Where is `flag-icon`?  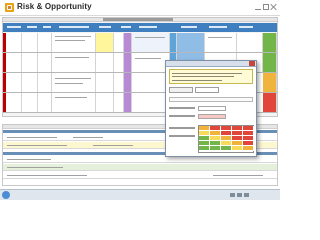
flag-icon is located at coordinates (246, 195).